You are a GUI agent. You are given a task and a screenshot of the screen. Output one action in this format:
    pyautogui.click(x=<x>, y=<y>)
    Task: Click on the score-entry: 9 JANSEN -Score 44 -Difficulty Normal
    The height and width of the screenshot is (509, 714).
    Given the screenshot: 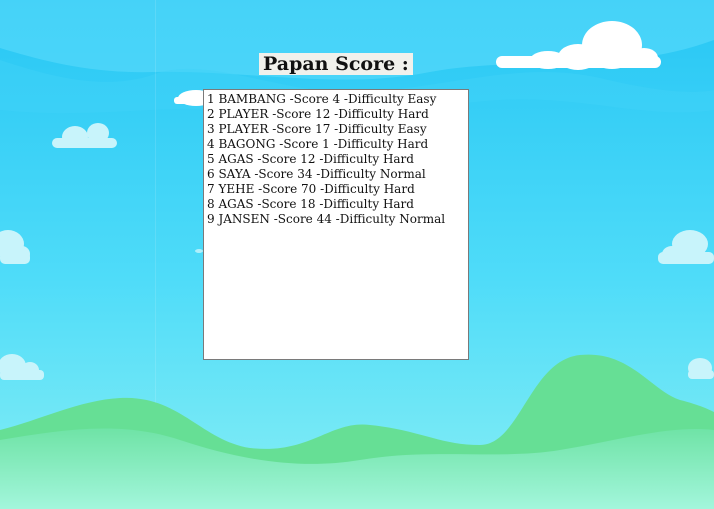 What is the action you would take?
    pyautogui.click(x=326, y=219)
    